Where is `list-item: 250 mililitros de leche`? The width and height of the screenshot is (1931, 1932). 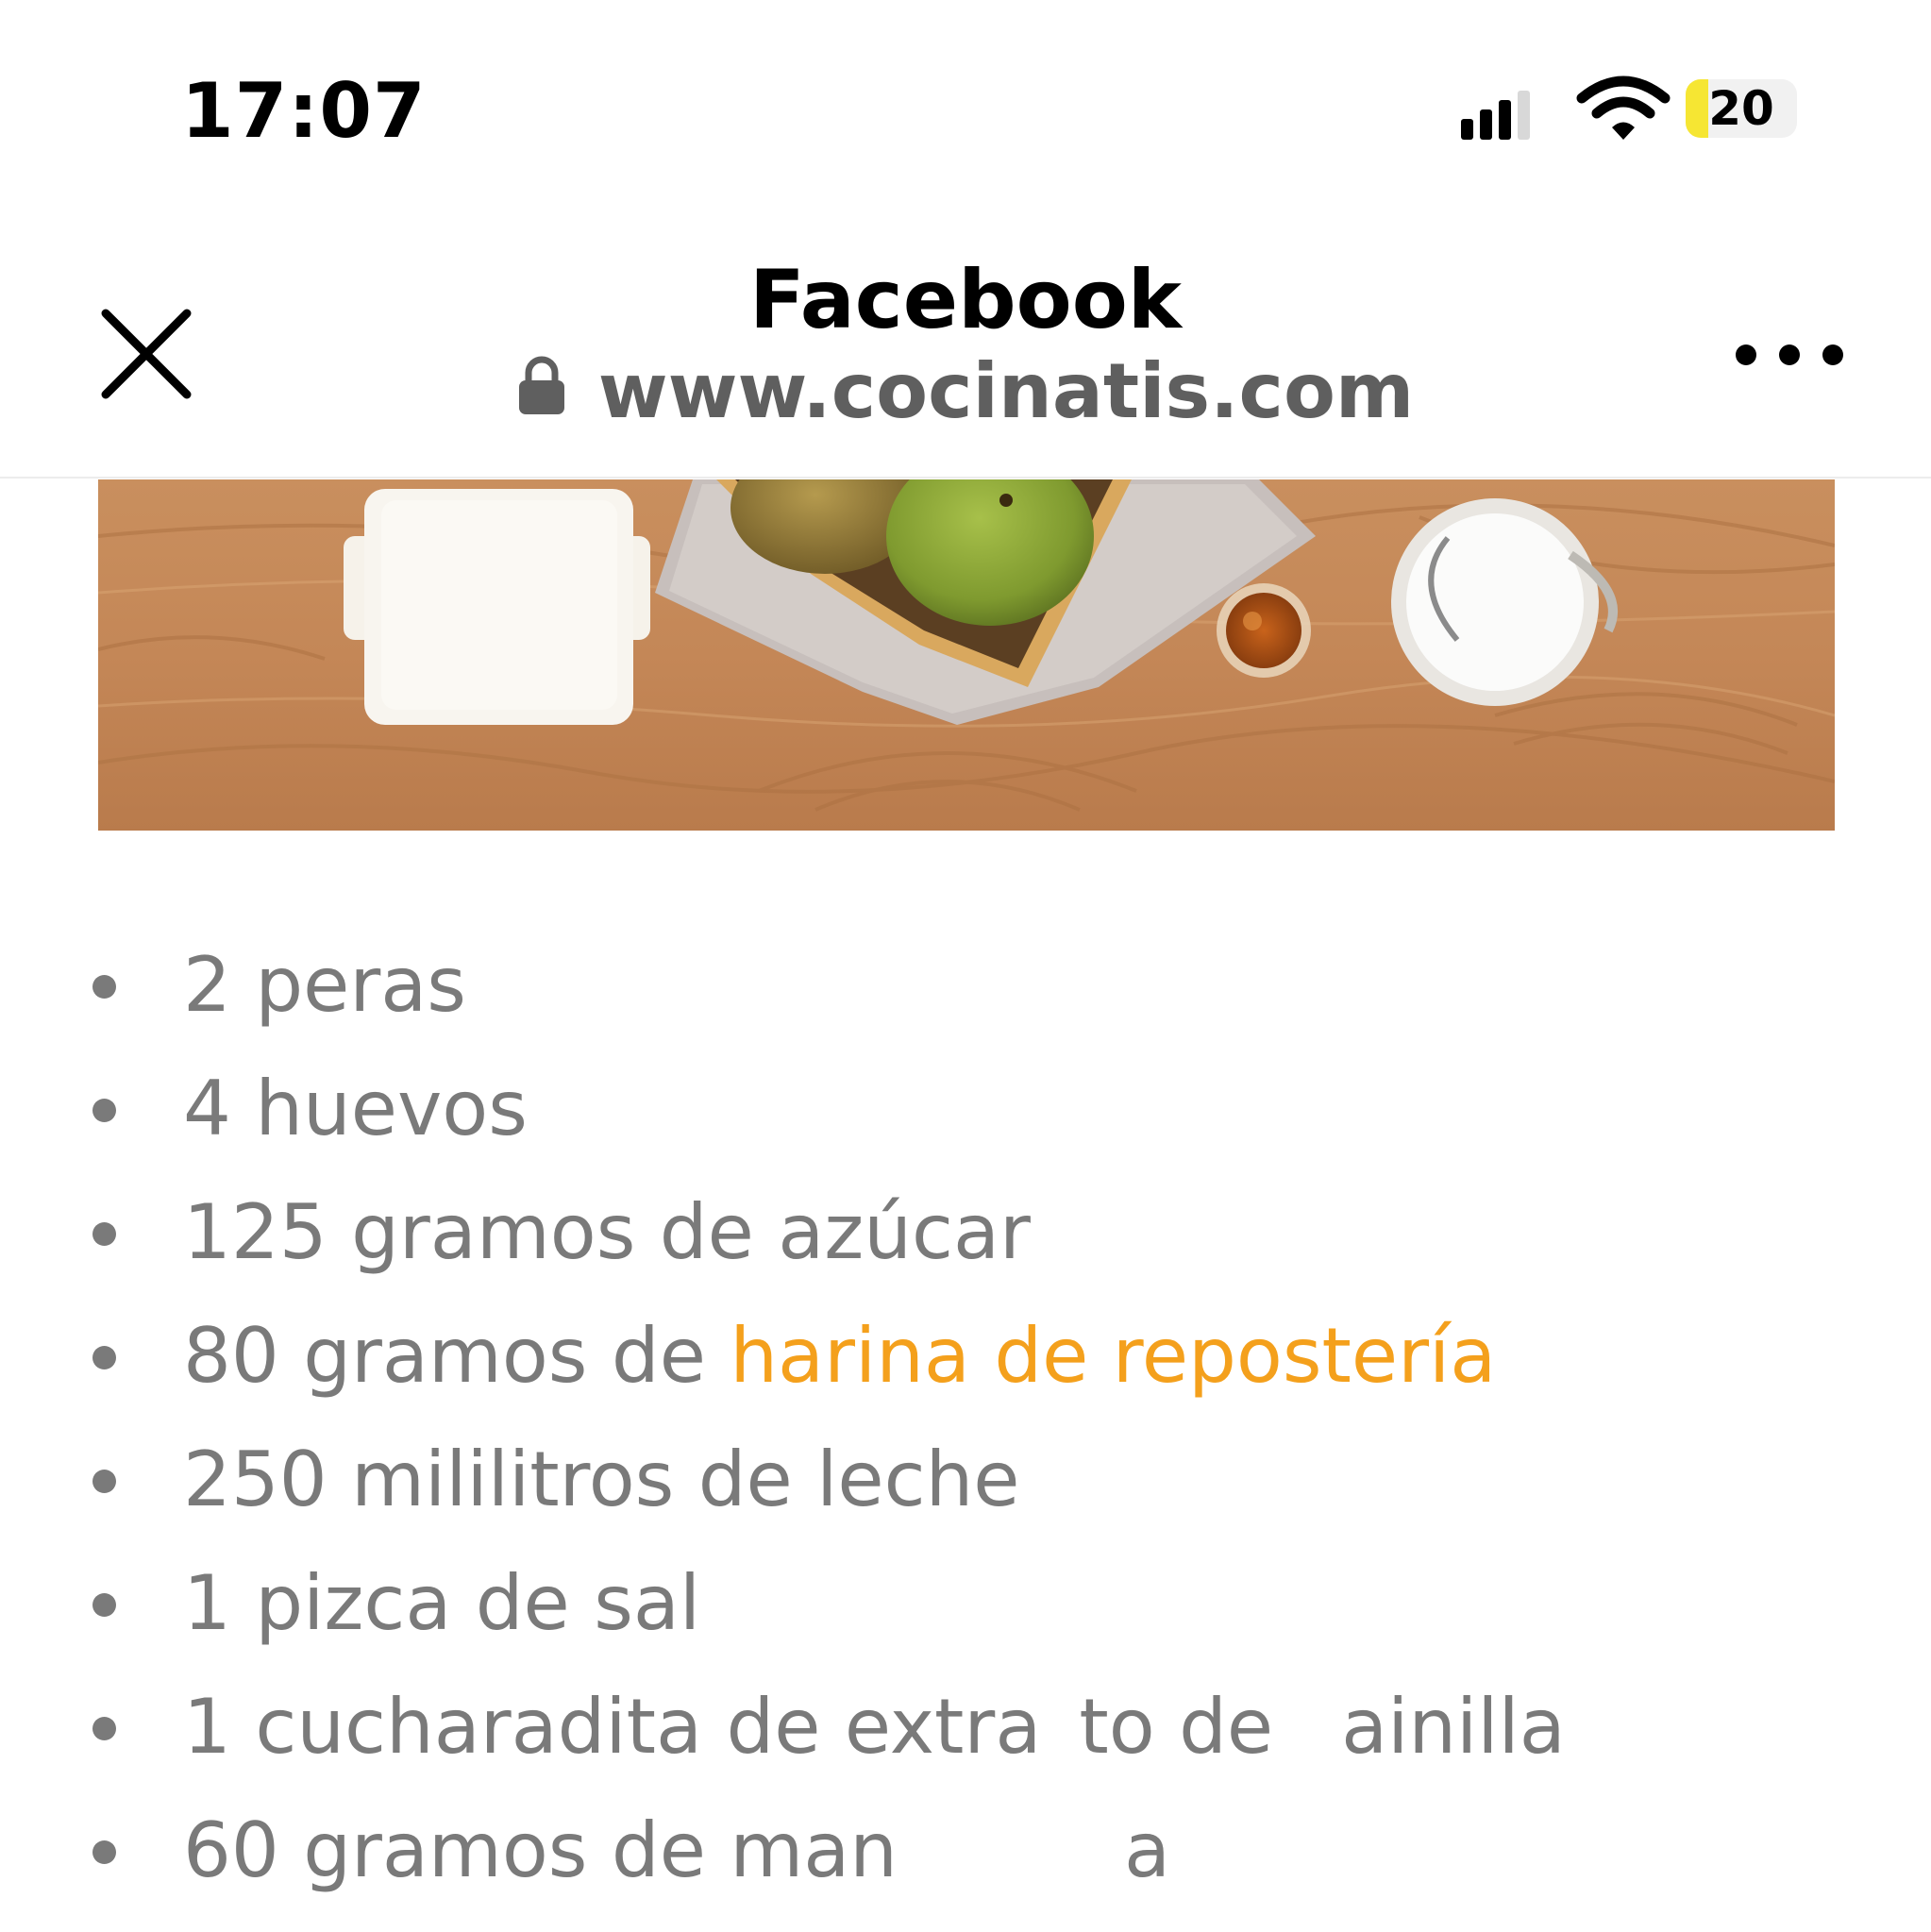 list-item: 250 mililitros de leche is located at coordinates (965, 1479).